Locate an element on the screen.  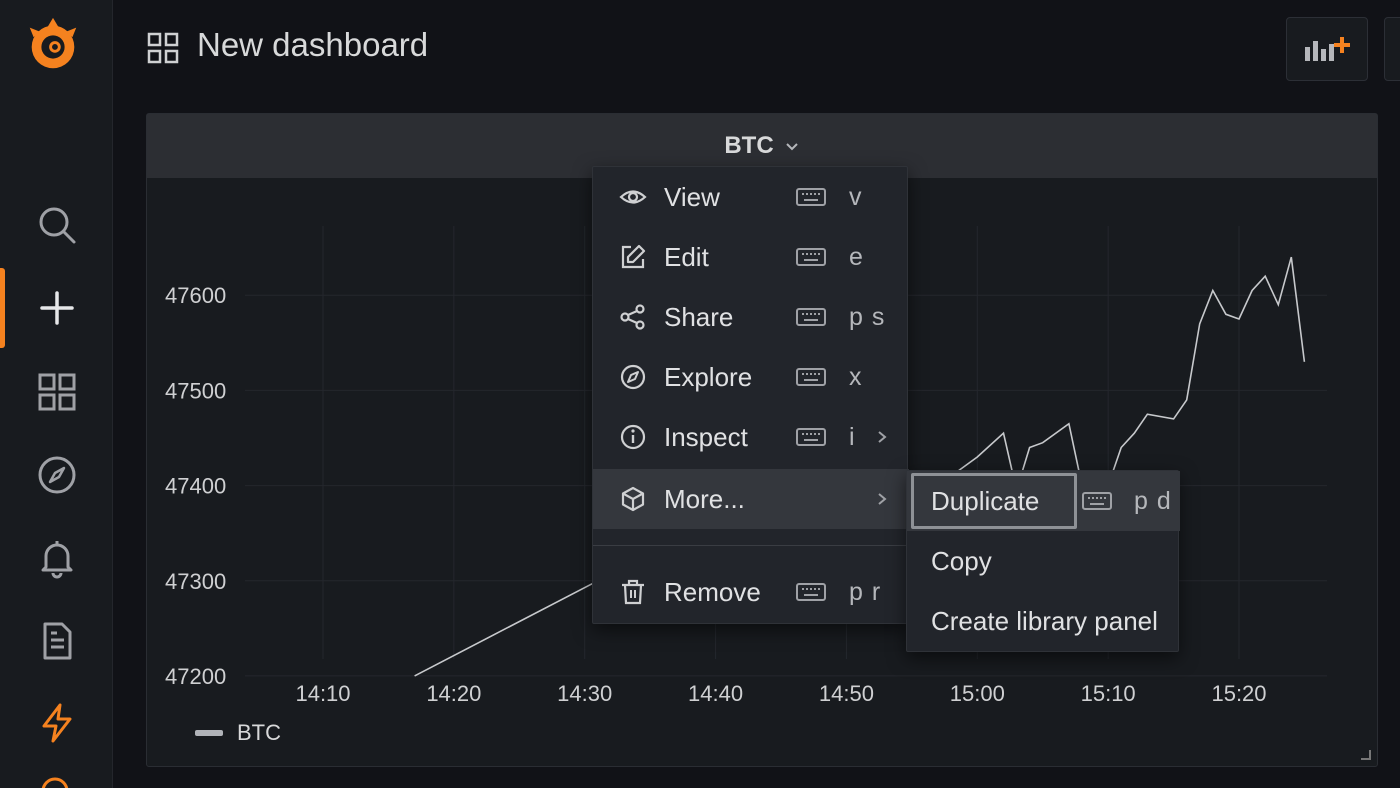
dashboard-grid-icon is located at coordinates (163, 48).